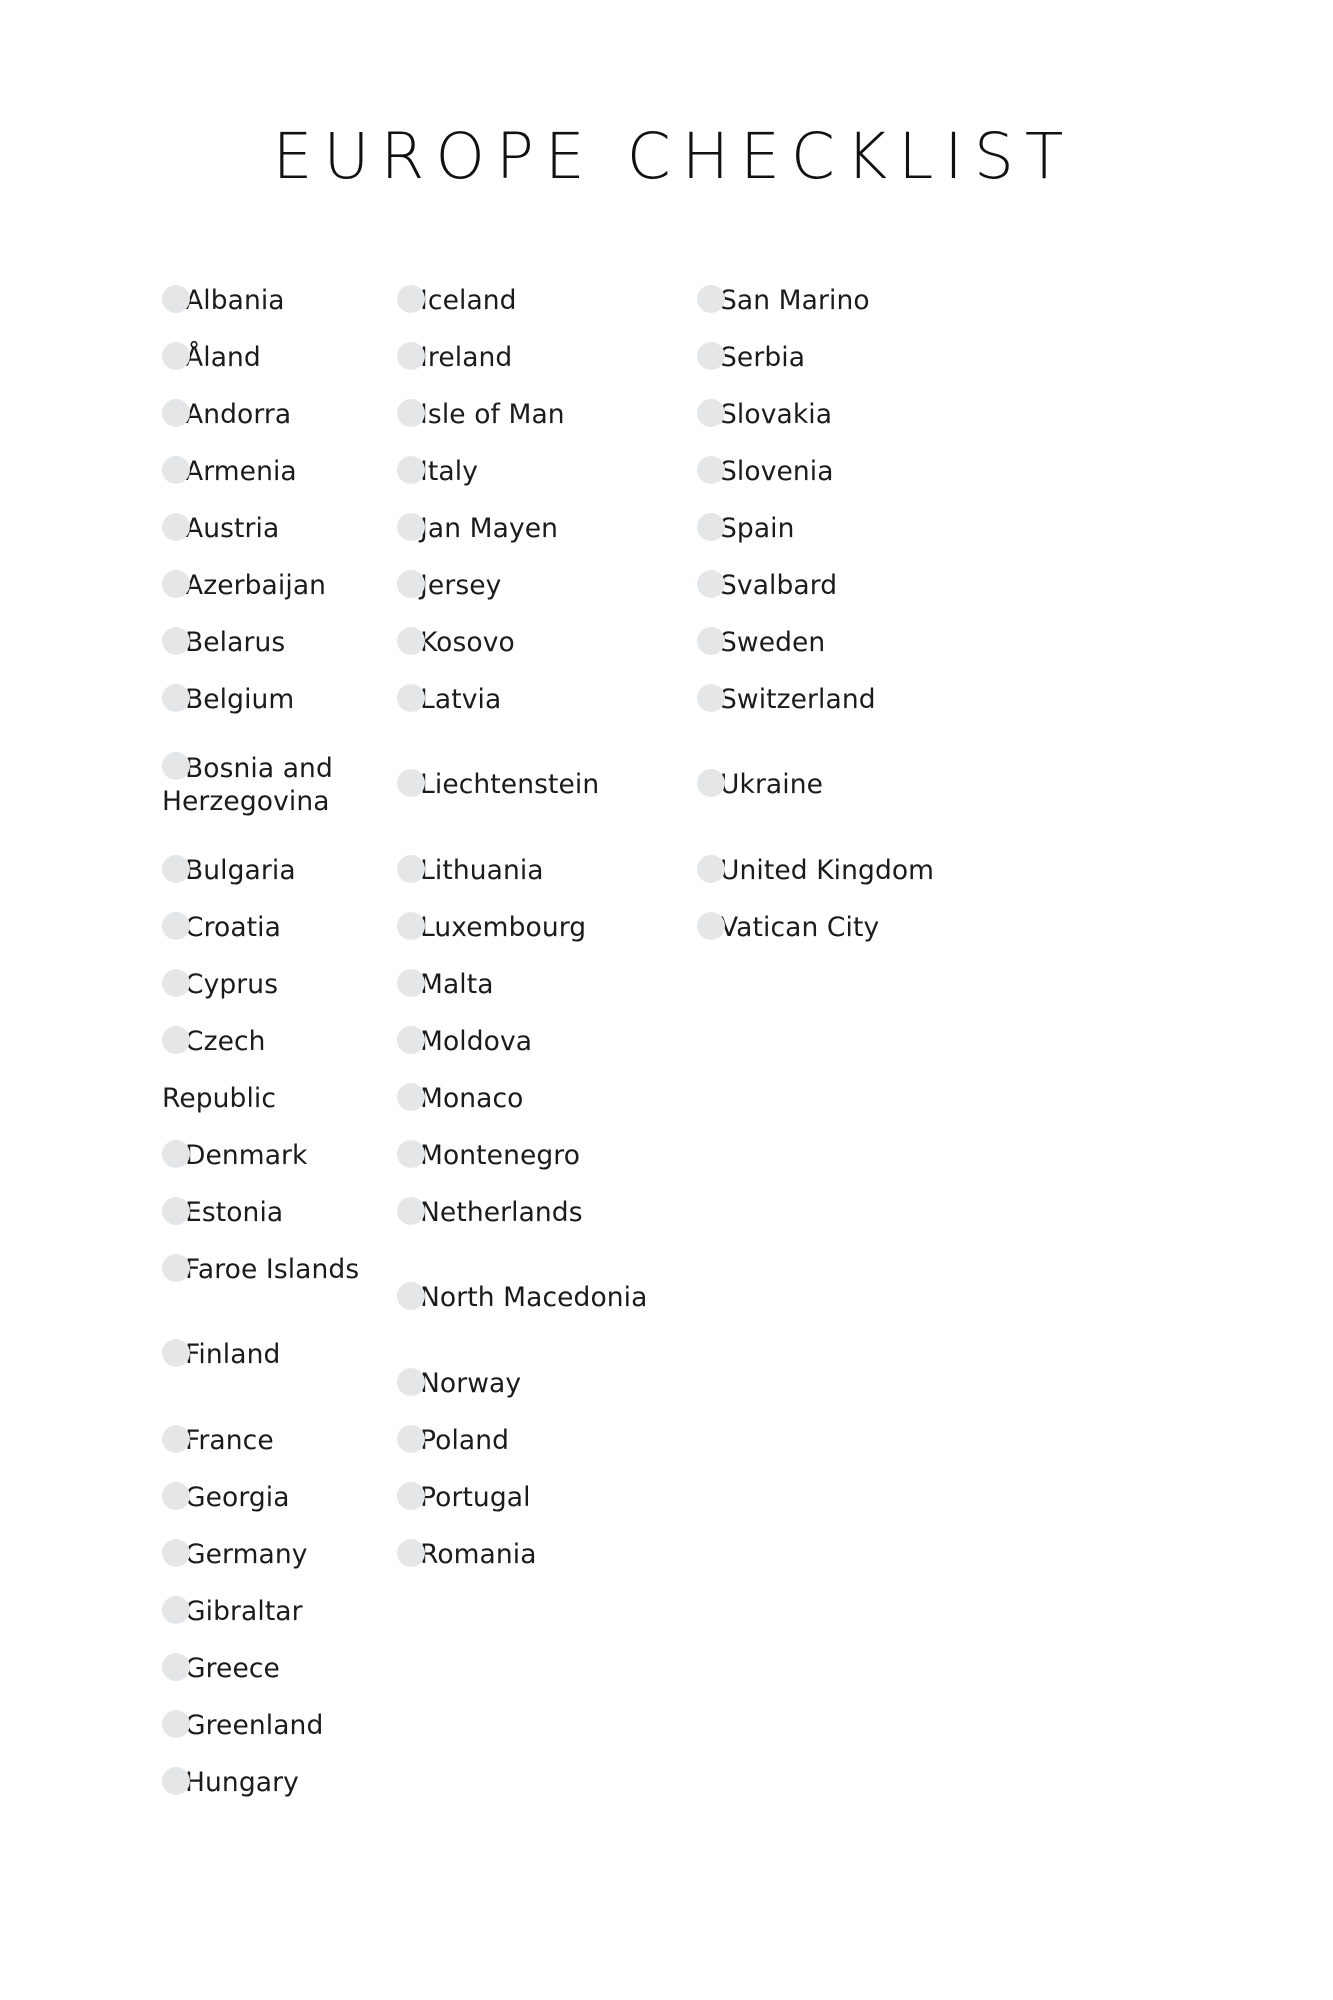 The width and height of the screenshot is (1333, 2000). What do you see at coordinates (888, 642) in the screenshot?
I see `checklist-item: Sweden` at bounding box center [888, 642].